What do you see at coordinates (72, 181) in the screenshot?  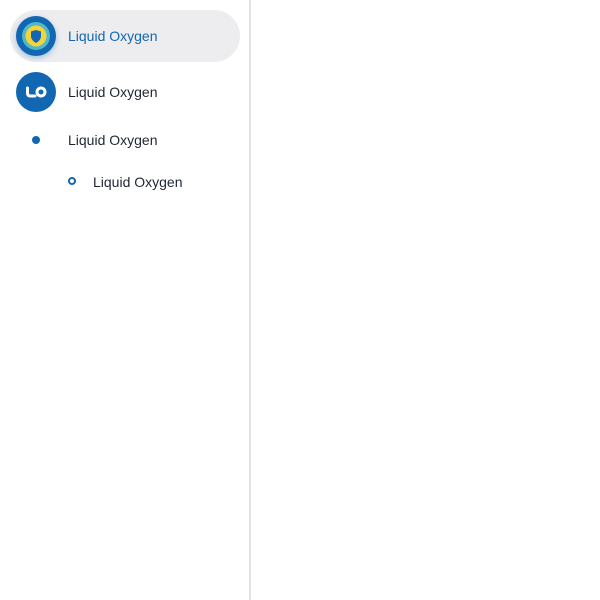 I see `ring-dot-icon` at bounding box center [72, 181].